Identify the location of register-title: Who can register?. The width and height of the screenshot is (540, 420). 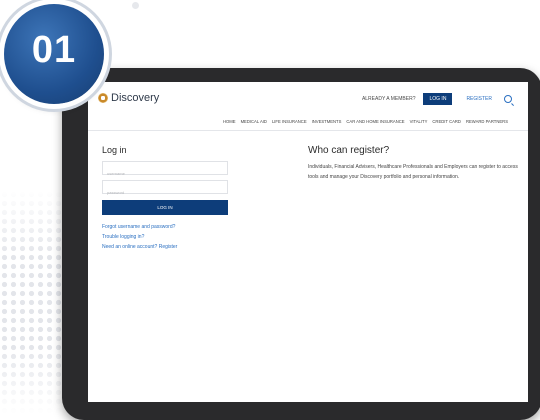
(349, 150).